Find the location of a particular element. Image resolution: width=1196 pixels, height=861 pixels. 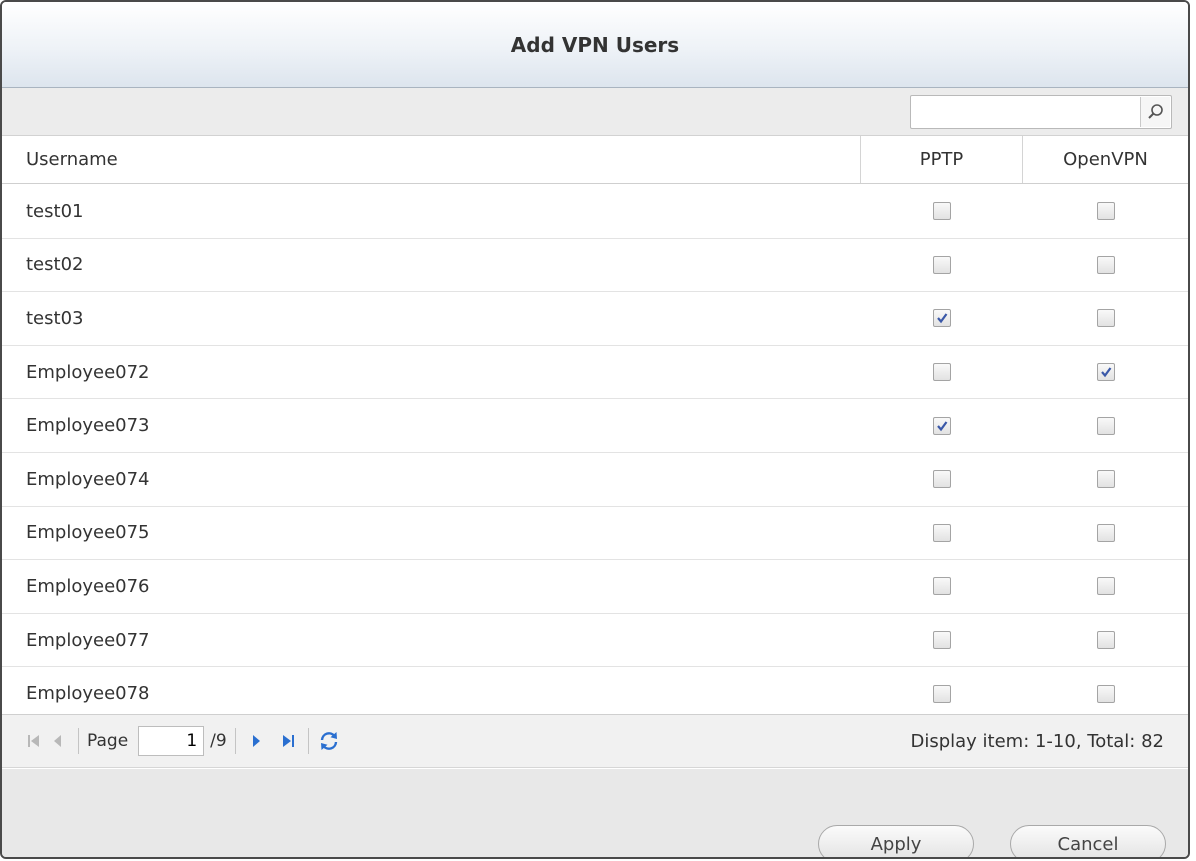

previous-page-button is located at coordinates (58, 741).